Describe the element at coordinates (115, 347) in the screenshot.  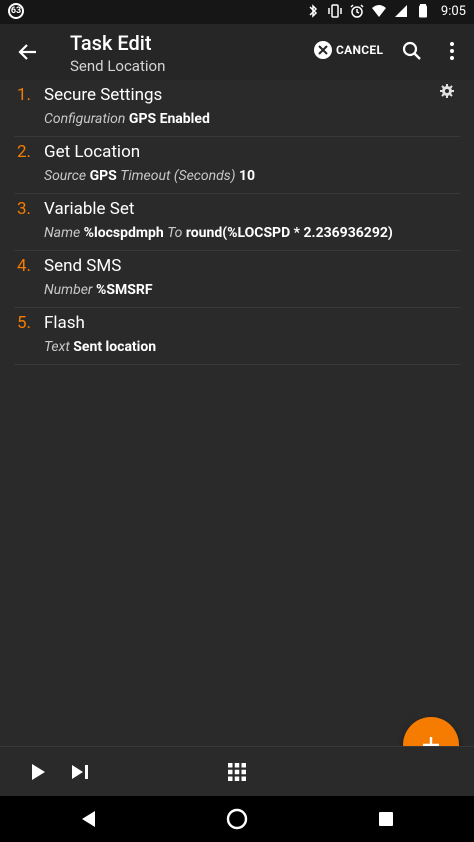
I see `arg-value: Sent location` at that location.